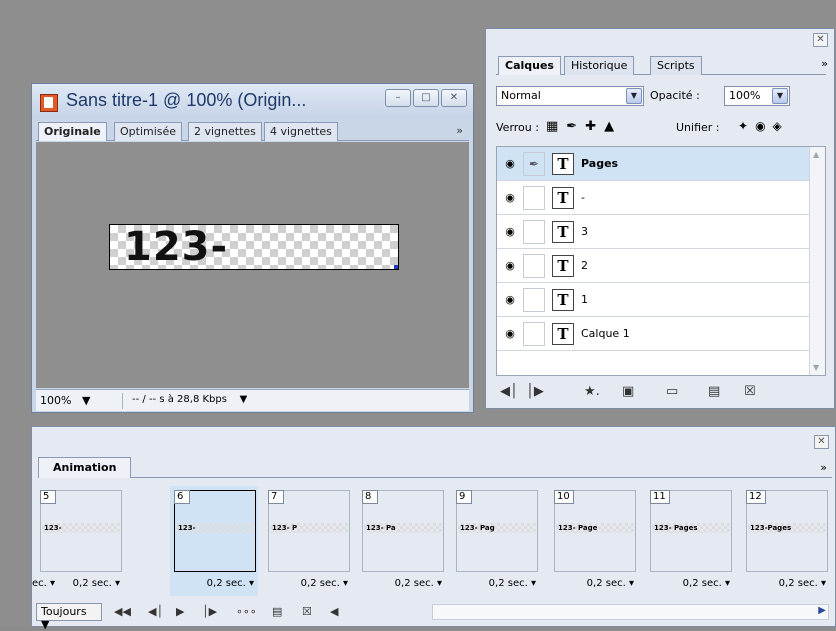 The width and height of the screenshot is (836, 631). I want to click on layer-style-icon: ★., so click(592, 391).